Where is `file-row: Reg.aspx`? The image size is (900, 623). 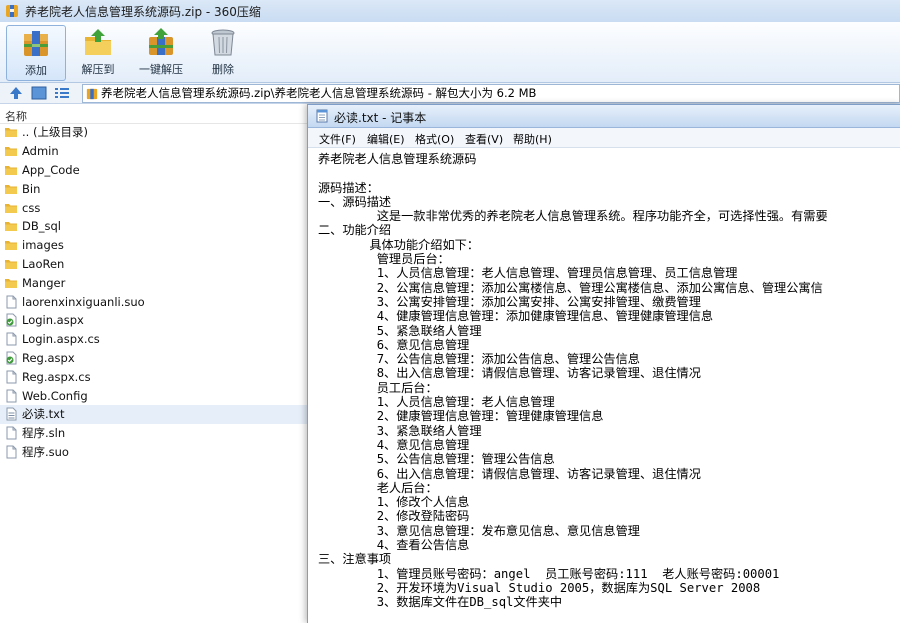
file-row: Reg.aspx is located at coordinates (154, 358).